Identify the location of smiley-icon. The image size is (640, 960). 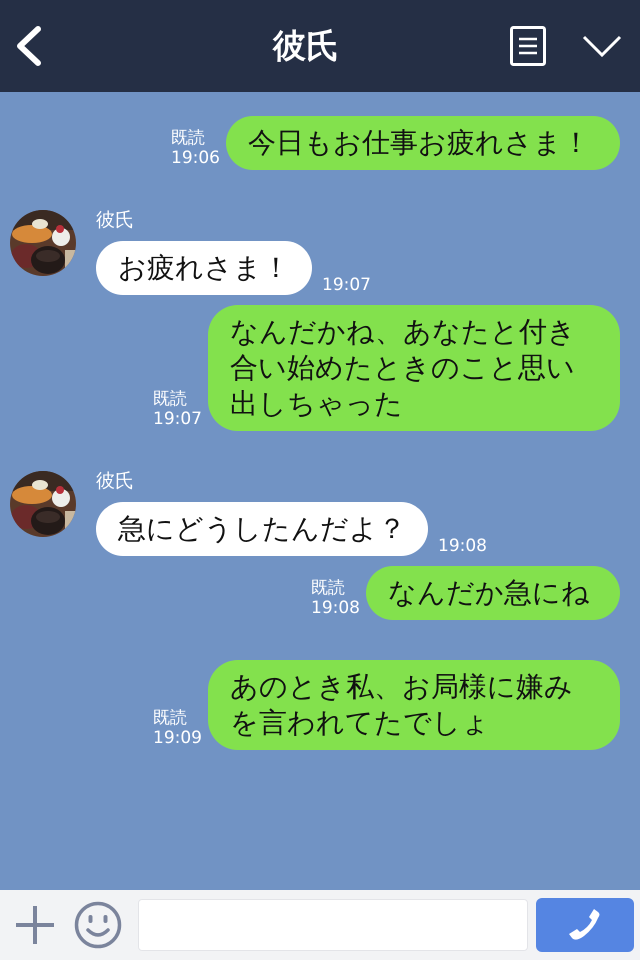
(98, 925).